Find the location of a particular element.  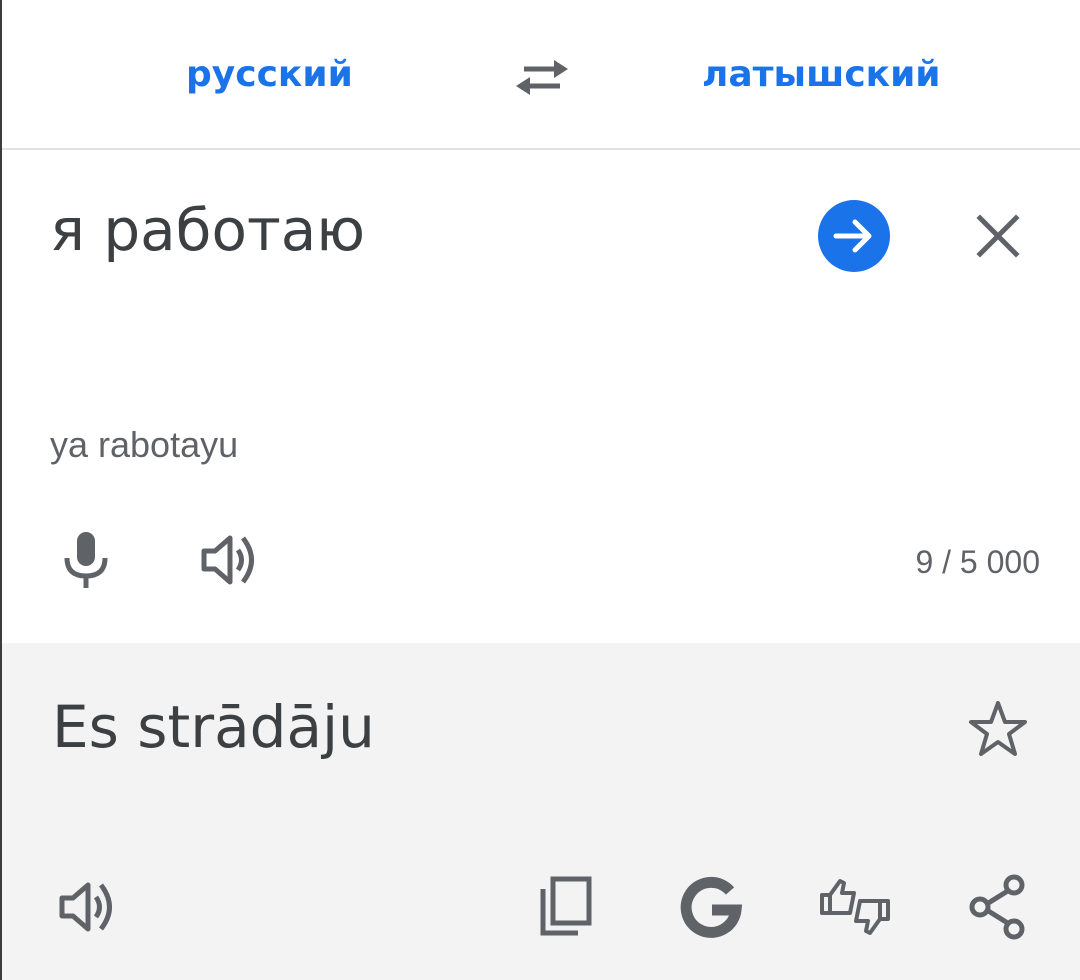

source-text-input: я работаю is located at coordinates (207, 230).